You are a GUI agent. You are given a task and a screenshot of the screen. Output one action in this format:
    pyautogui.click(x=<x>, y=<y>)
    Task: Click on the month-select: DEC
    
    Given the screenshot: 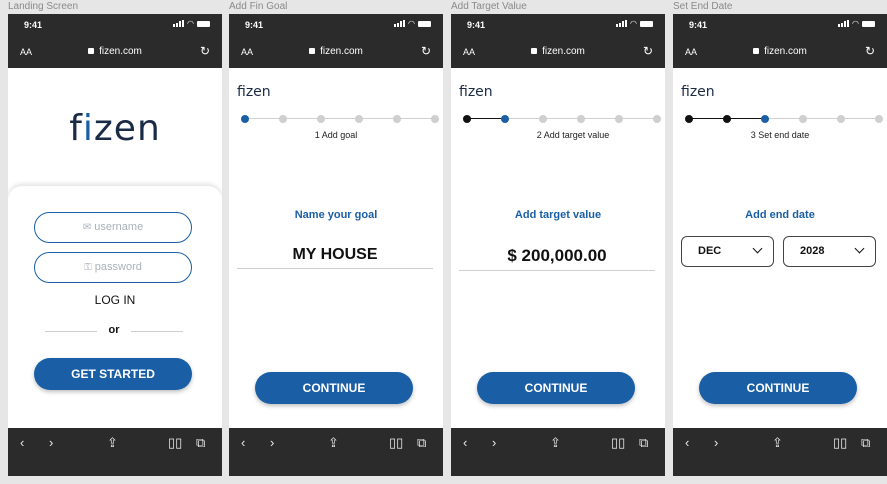 What is the action you would take?
    pyautogui.click(x=727, y=251)
    